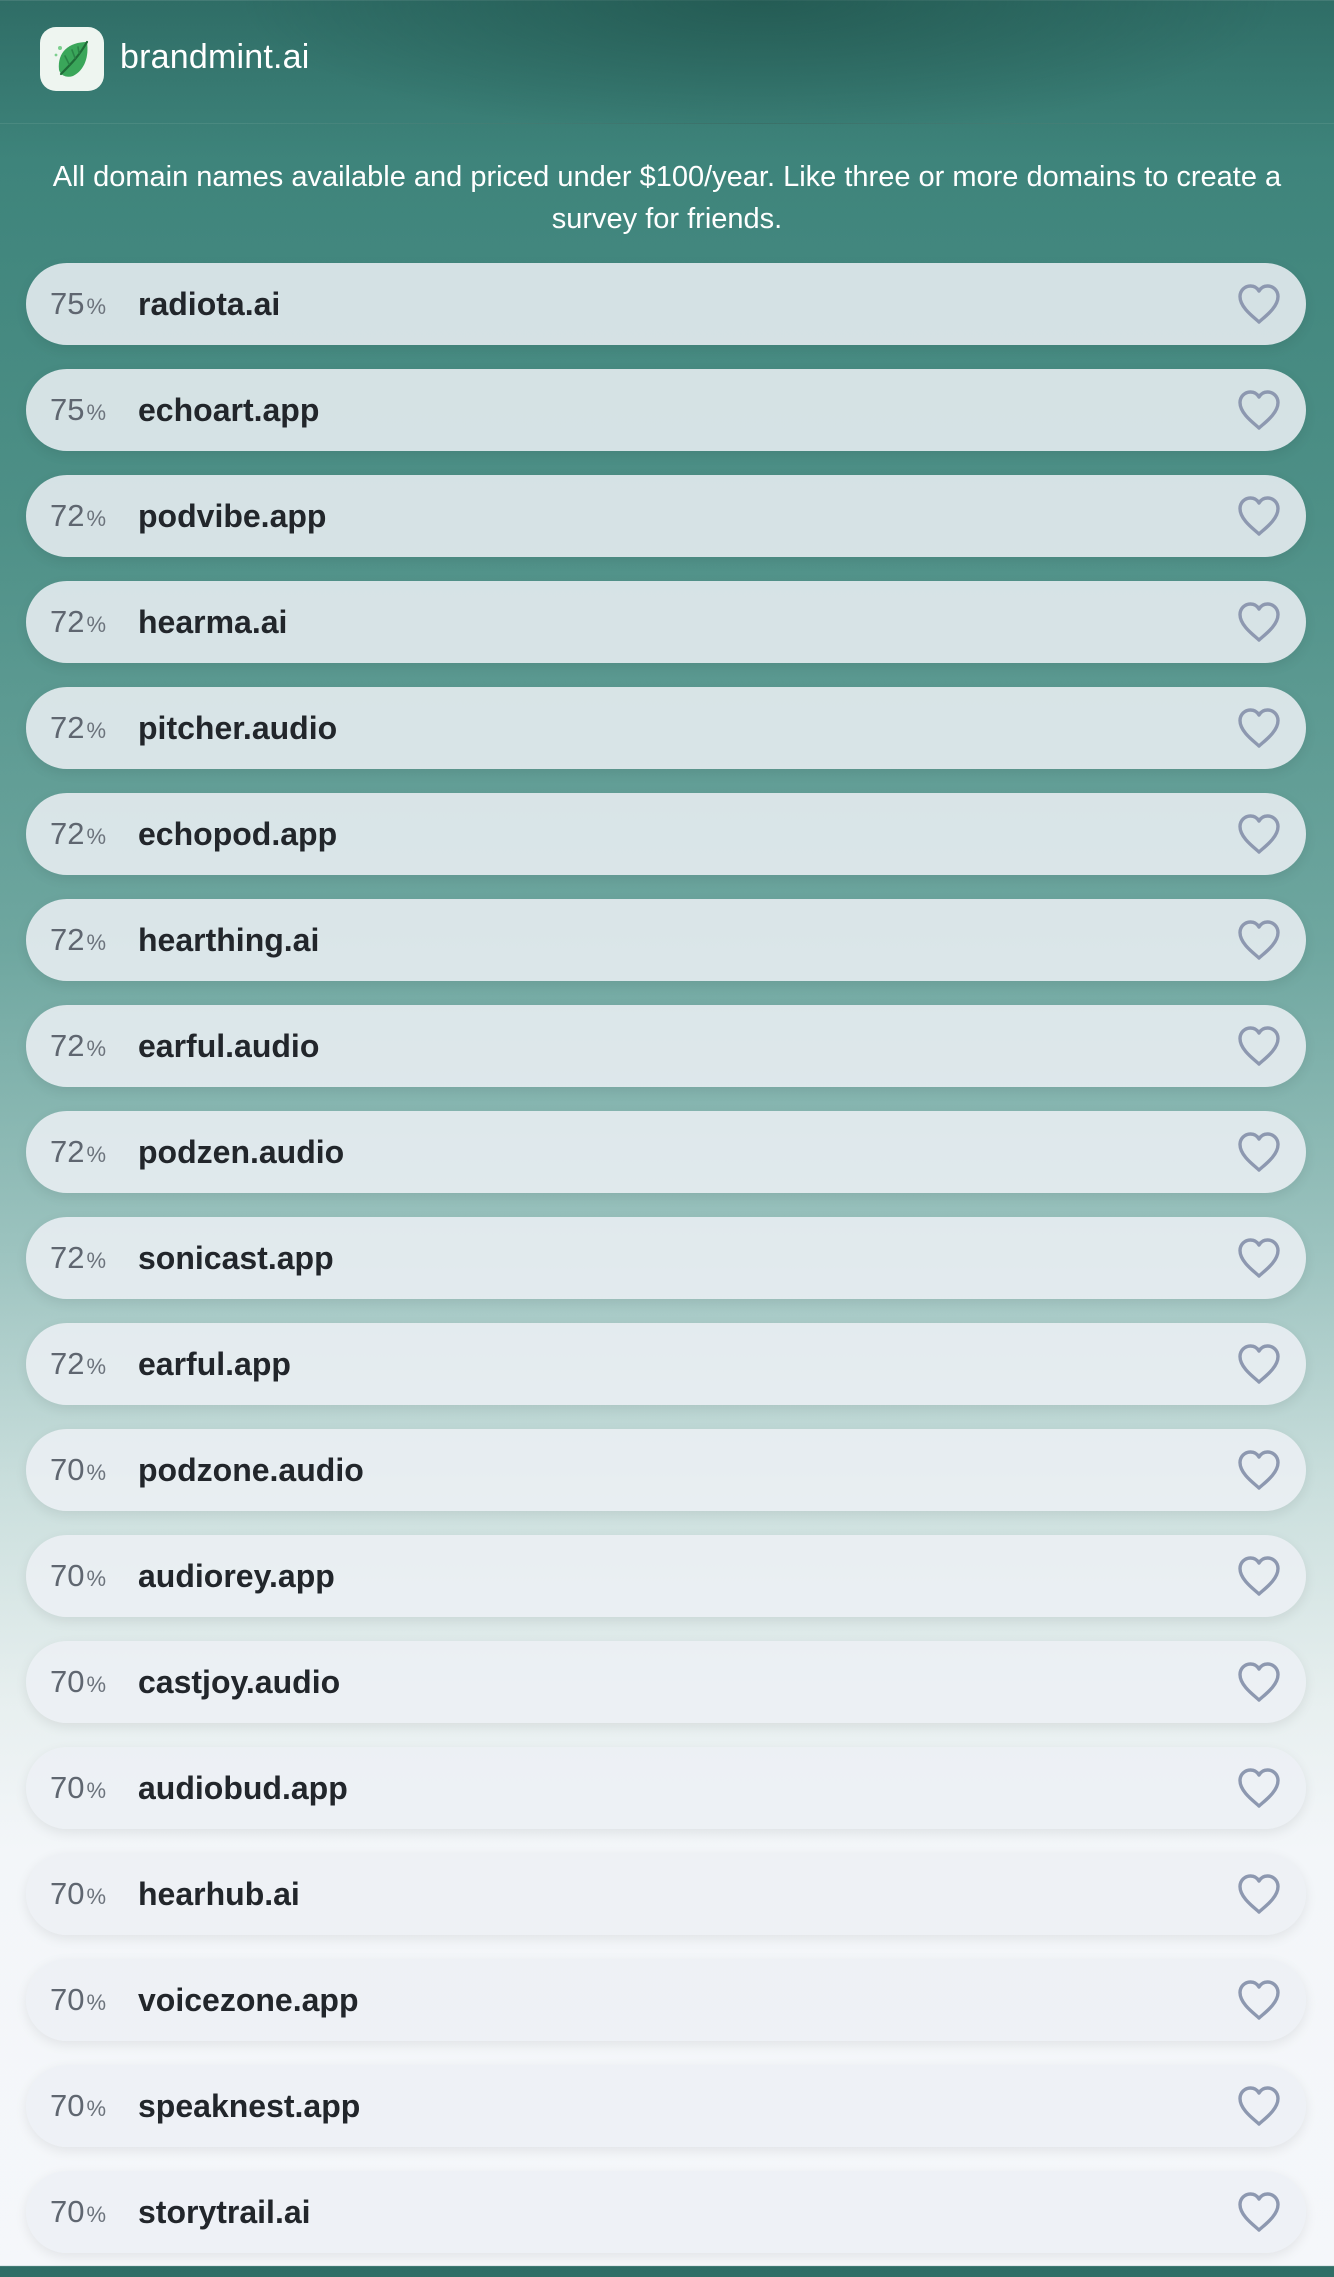  I want to click on domain-row: 72% sonicast.app, so click(666, 1258).